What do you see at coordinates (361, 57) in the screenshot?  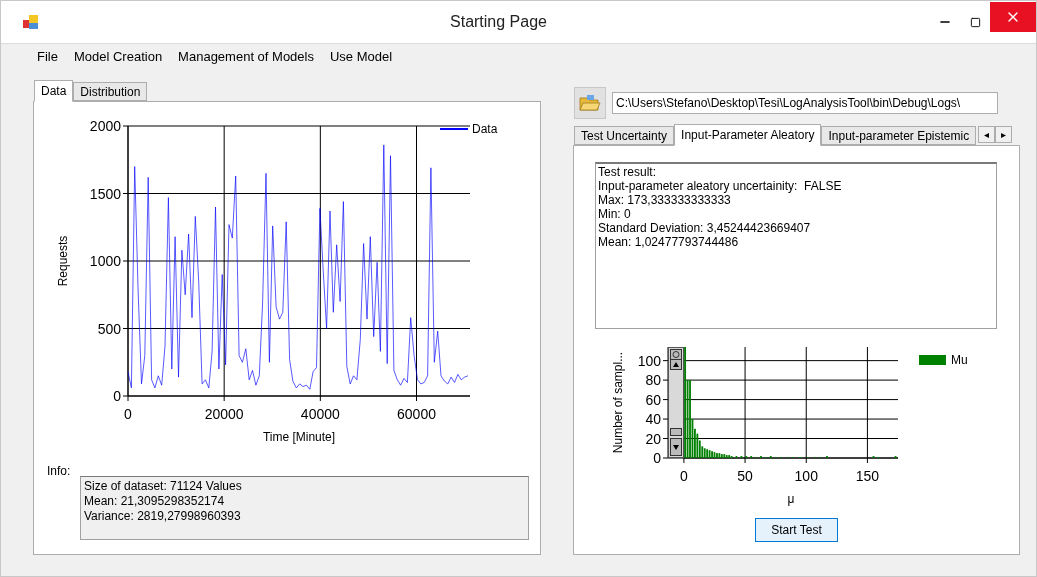 I see `menu-item: Use Model` at bounding box center [361, 57].